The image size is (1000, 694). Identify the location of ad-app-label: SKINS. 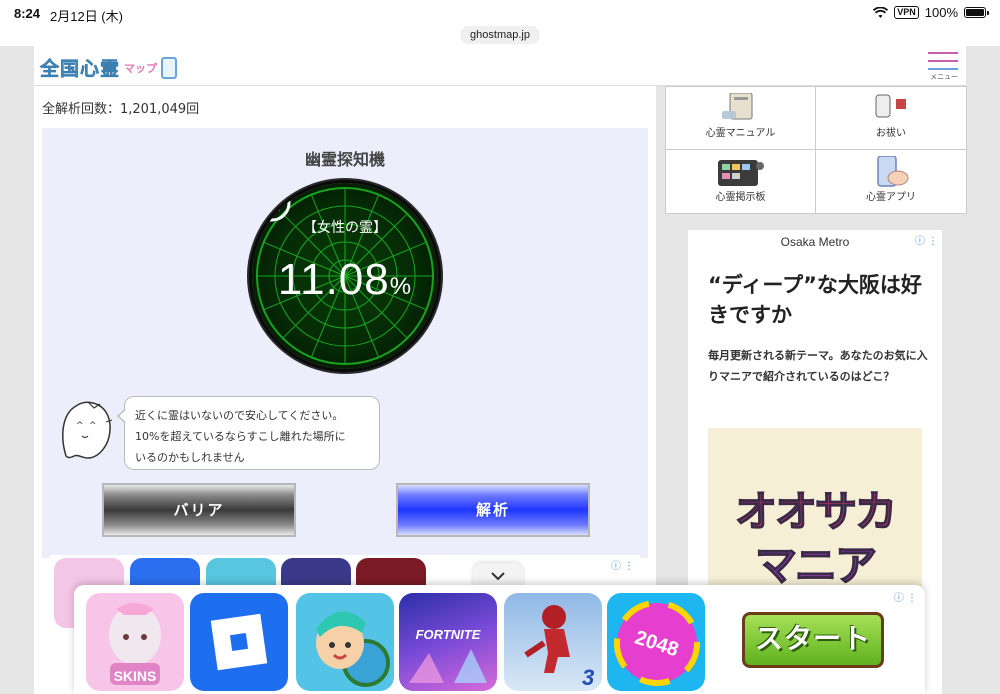
(135, 676).